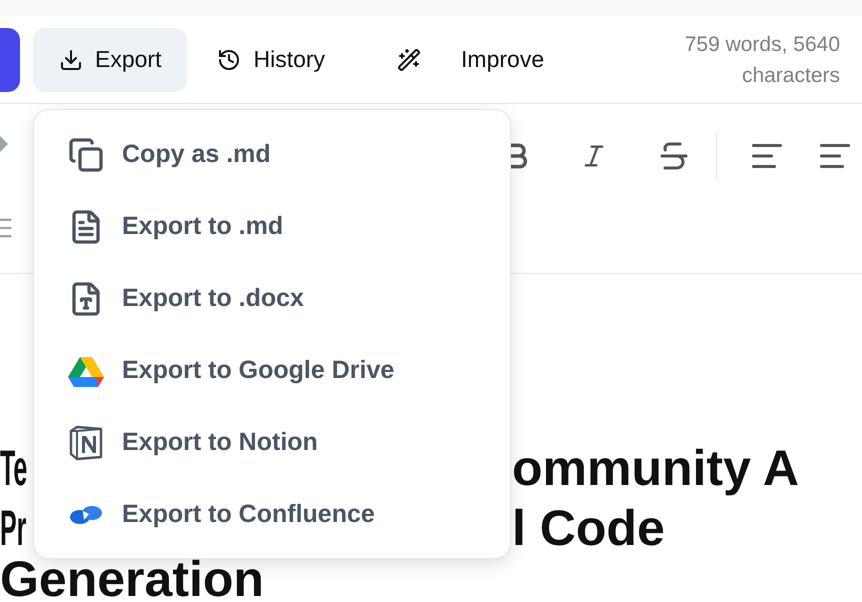 The height and width of the screenshot is (602, 862). Describe the element at coordinates (86, 515) in the screenshot. I see `swirl-logo-icon` at that location.